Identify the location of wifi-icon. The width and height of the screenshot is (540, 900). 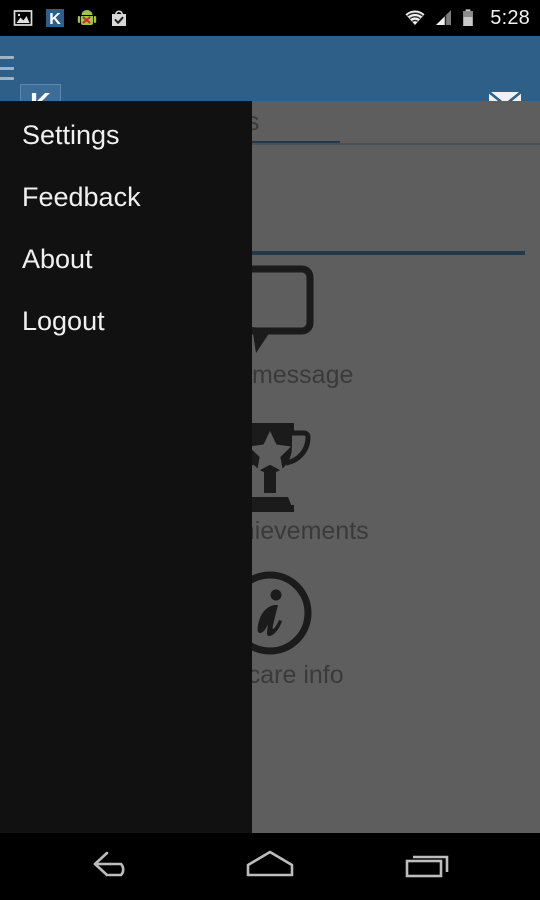
(414, 18).